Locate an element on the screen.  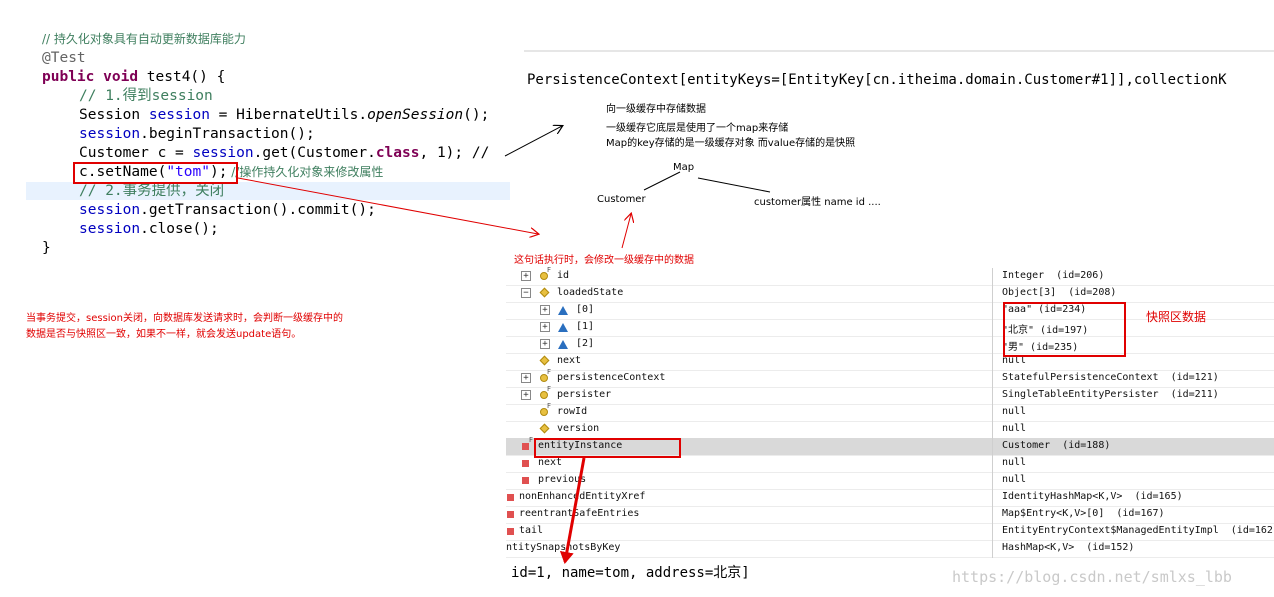
map-to-customer-line is located at coordinates (662, 181).